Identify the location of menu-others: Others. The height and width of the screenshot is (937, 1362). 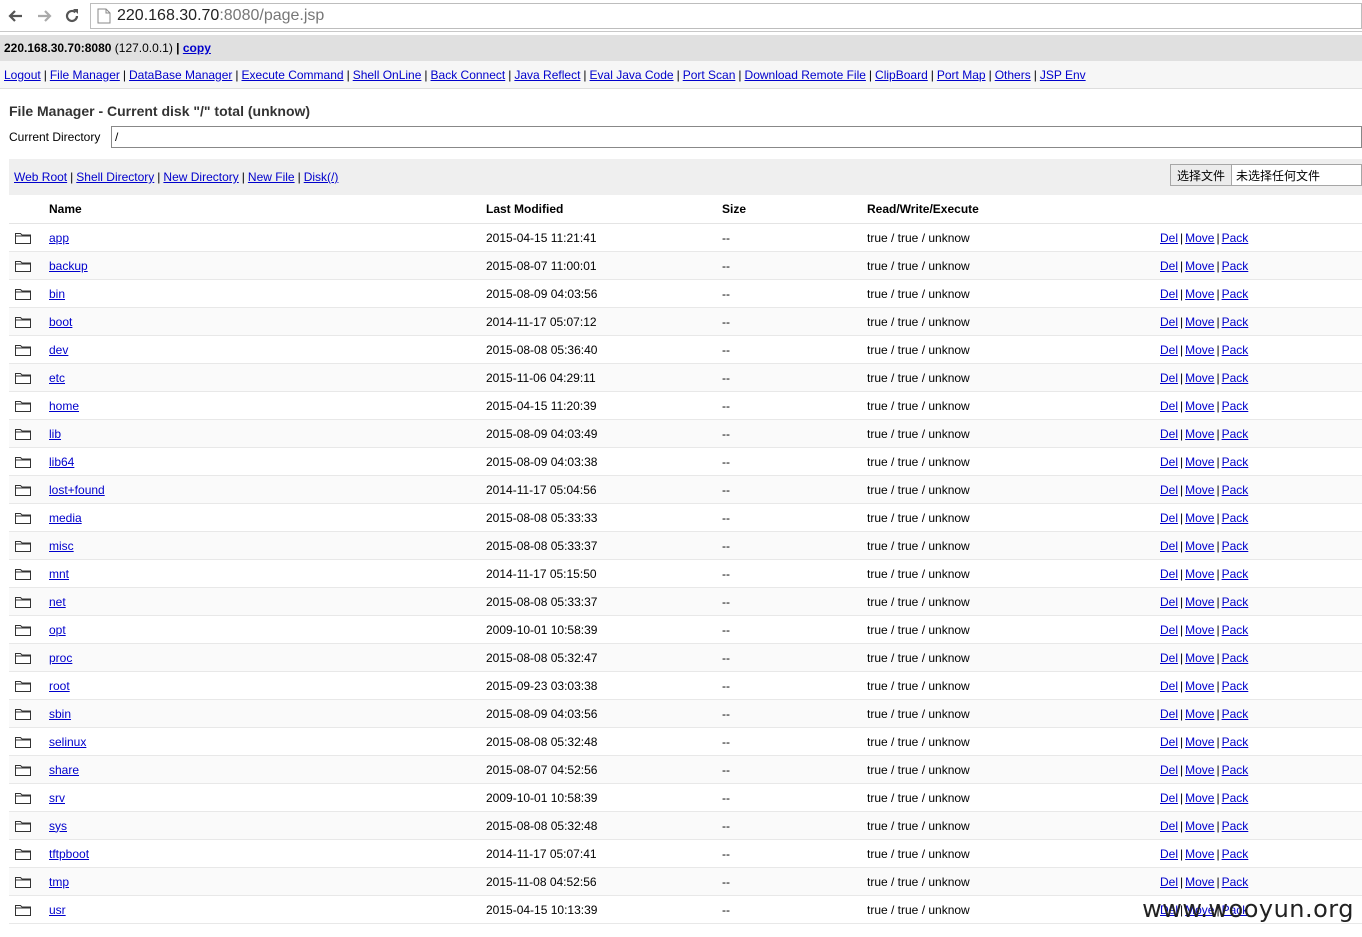
(1013, 75).